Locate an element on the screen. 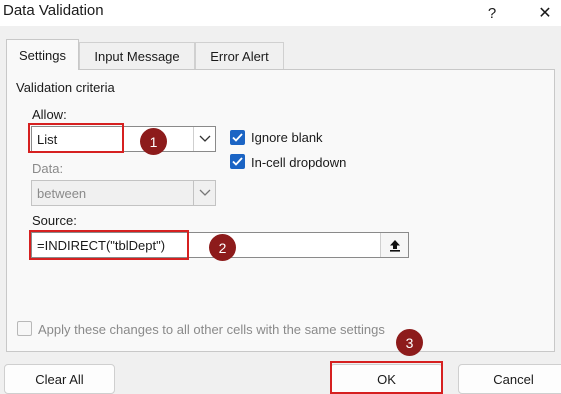 The width and height of the screenshot is (561, 394). step-badge-3: 3 is located at coordinates (409, 342).